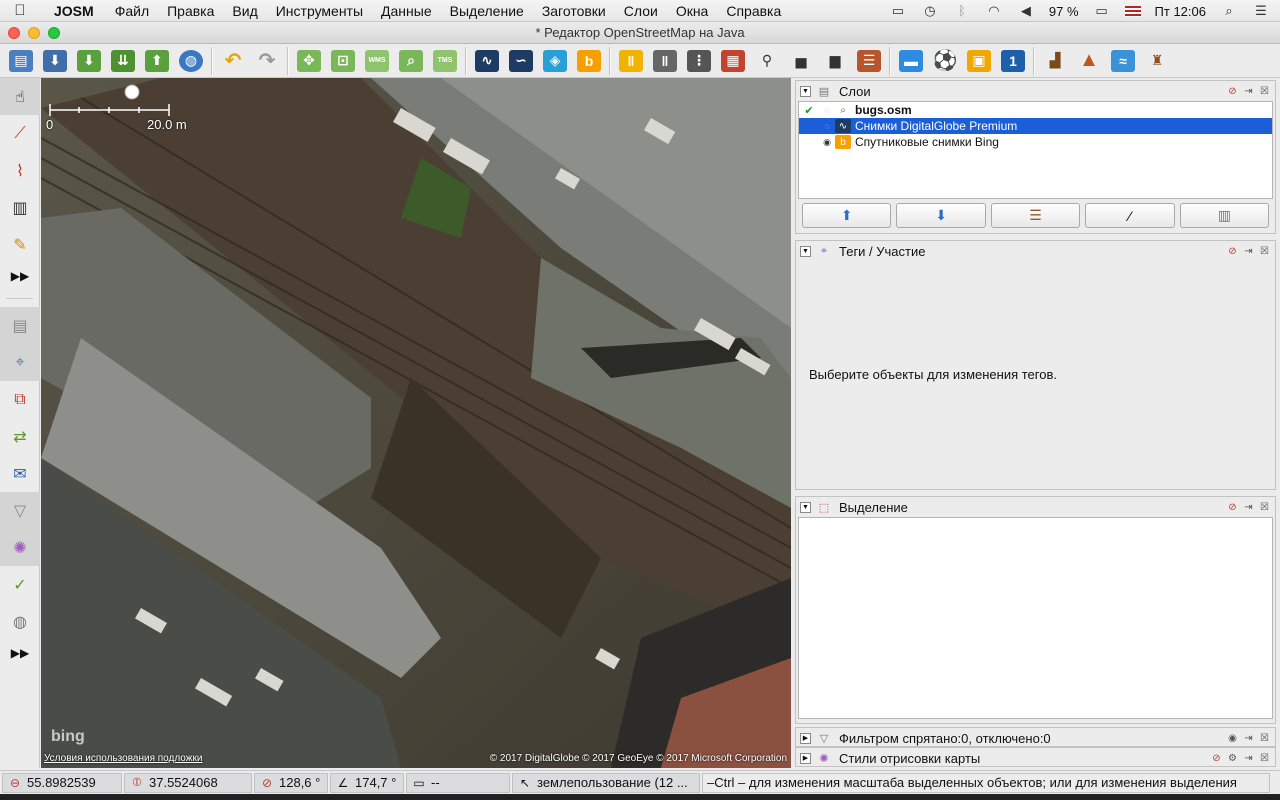 The width and height of the screenshot is (1280, 800). I want to click on wifi-icon: ◠, so click(994, 11).